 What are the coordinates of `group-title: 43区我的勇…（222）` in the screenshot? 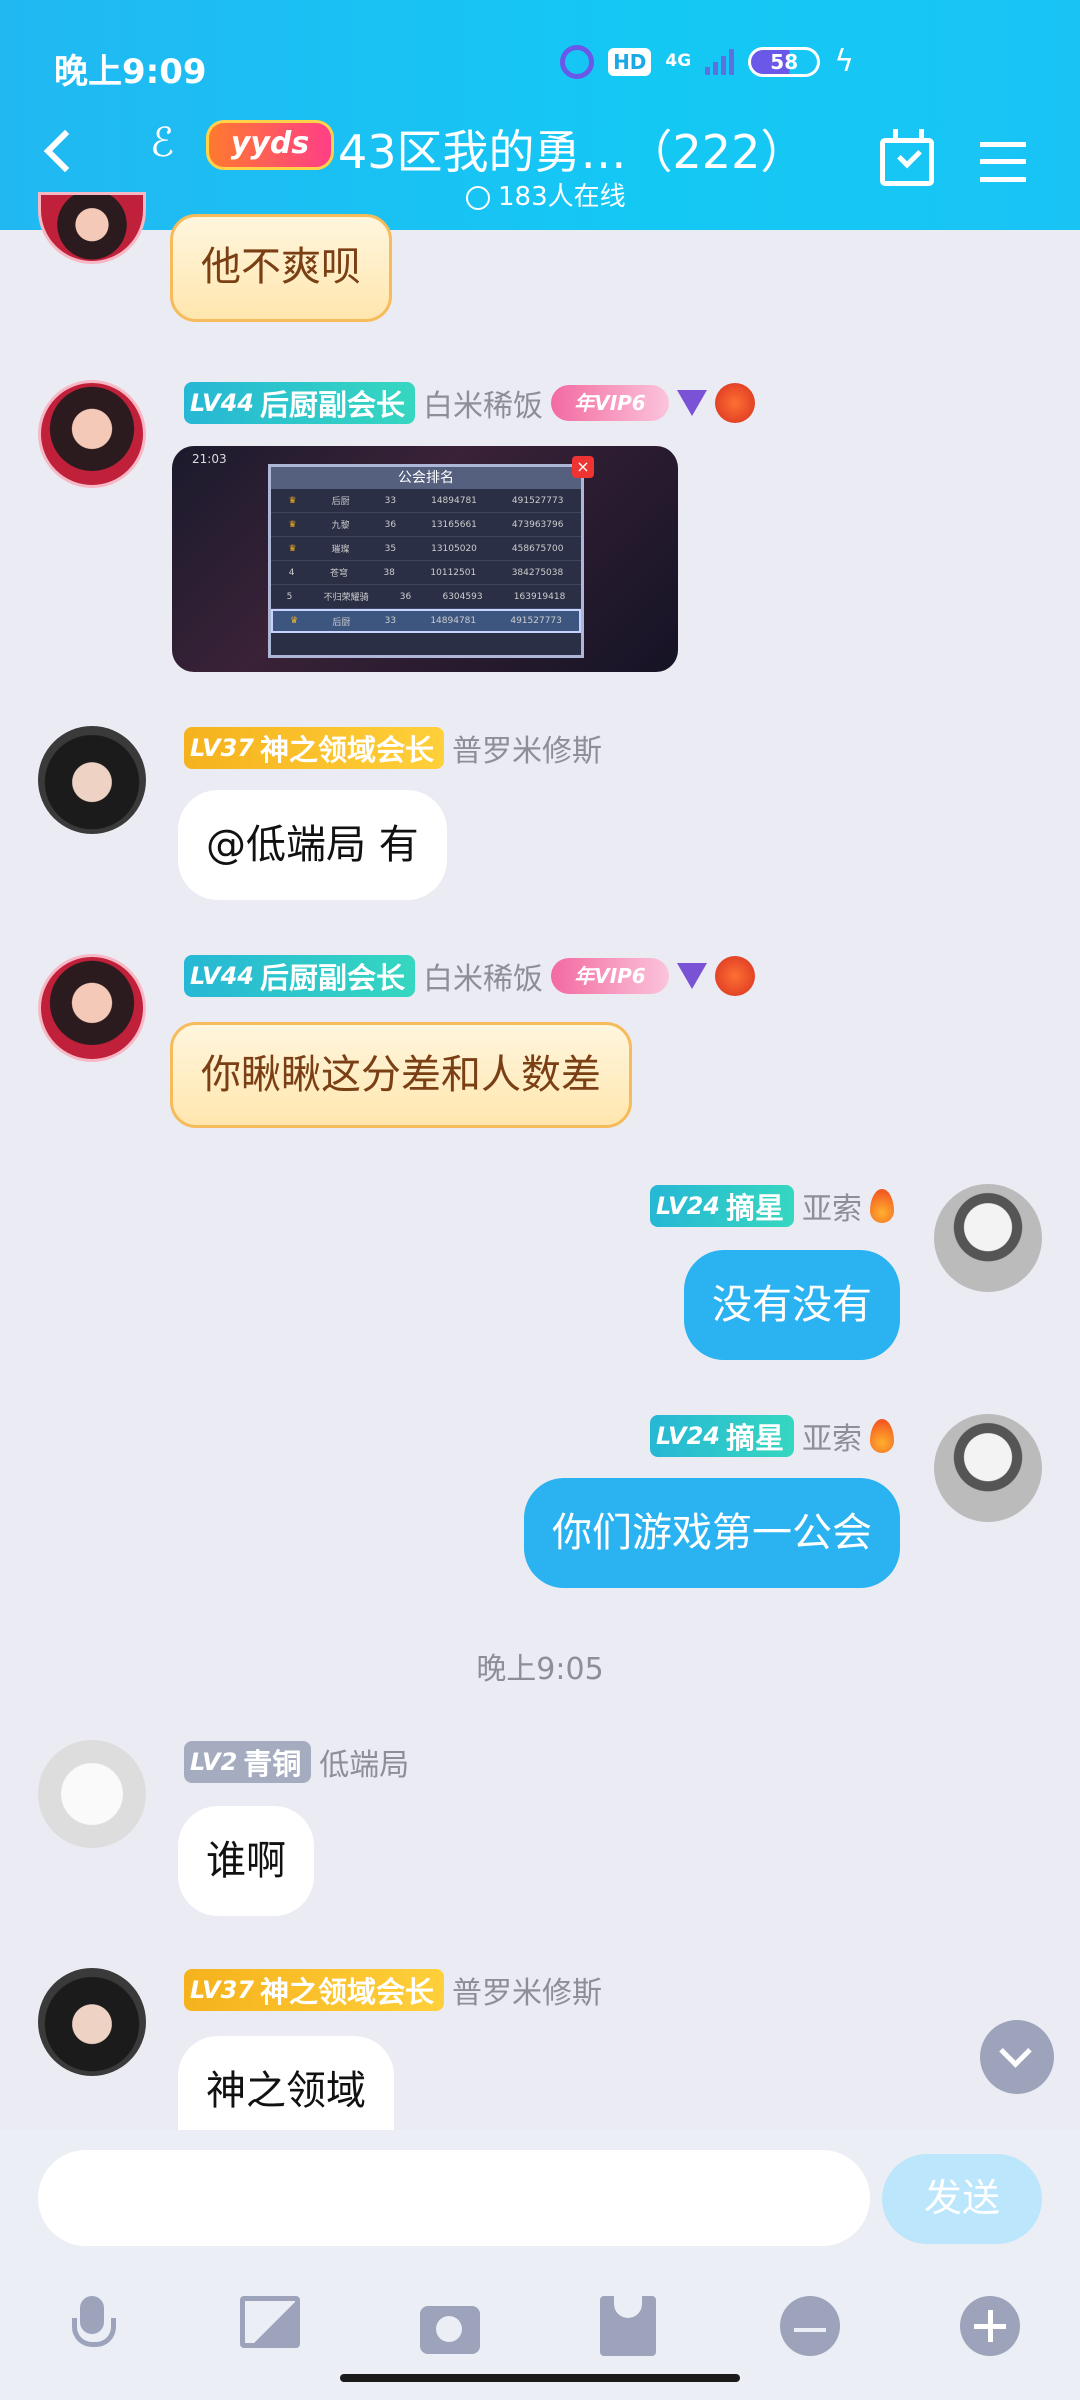 It's located at (572, 149).